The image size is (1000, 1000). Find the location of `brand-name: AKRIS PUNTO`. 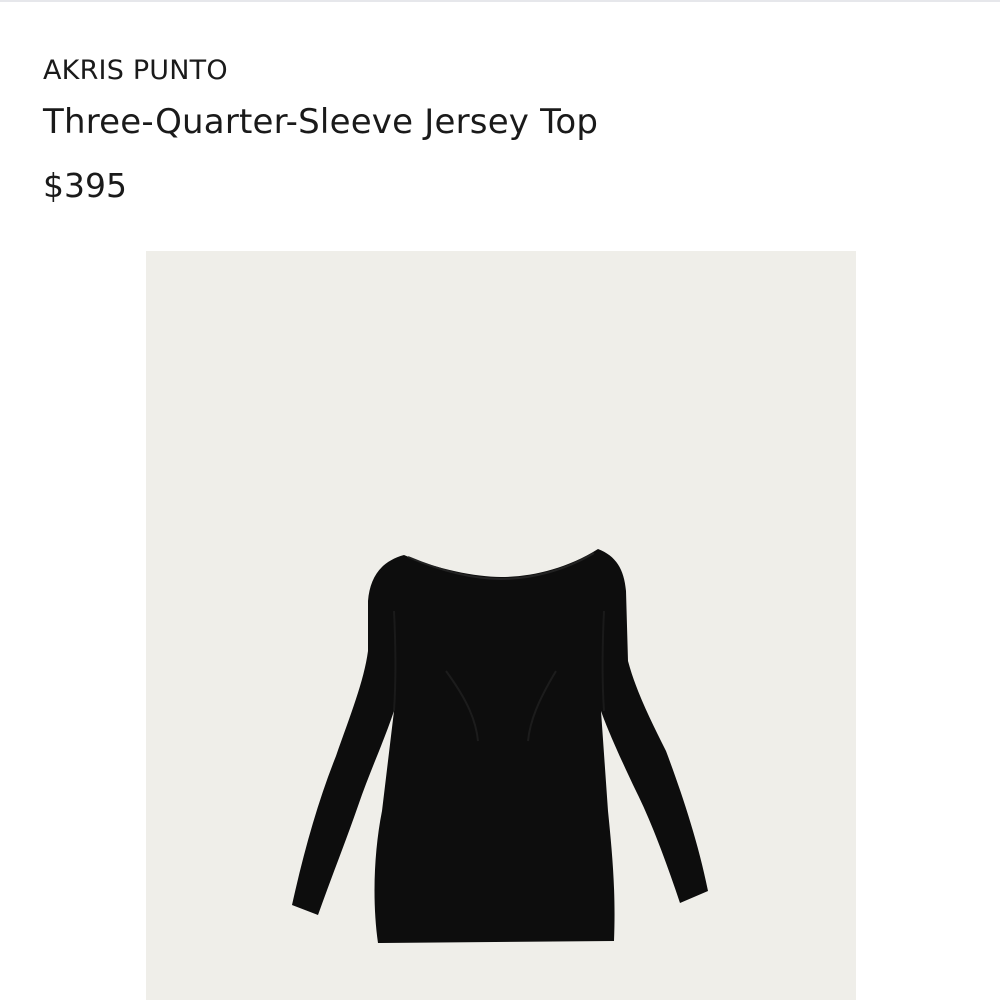

brand-name: AKRIS PUNTO is located at coordinates (135, 70).